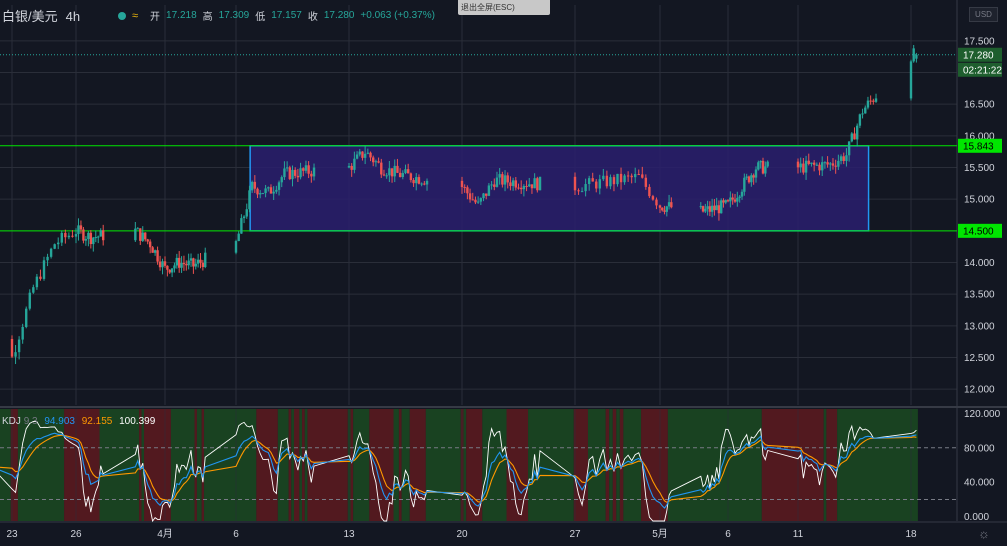  I want to click on timeframe: 4h, so click(73, 16).